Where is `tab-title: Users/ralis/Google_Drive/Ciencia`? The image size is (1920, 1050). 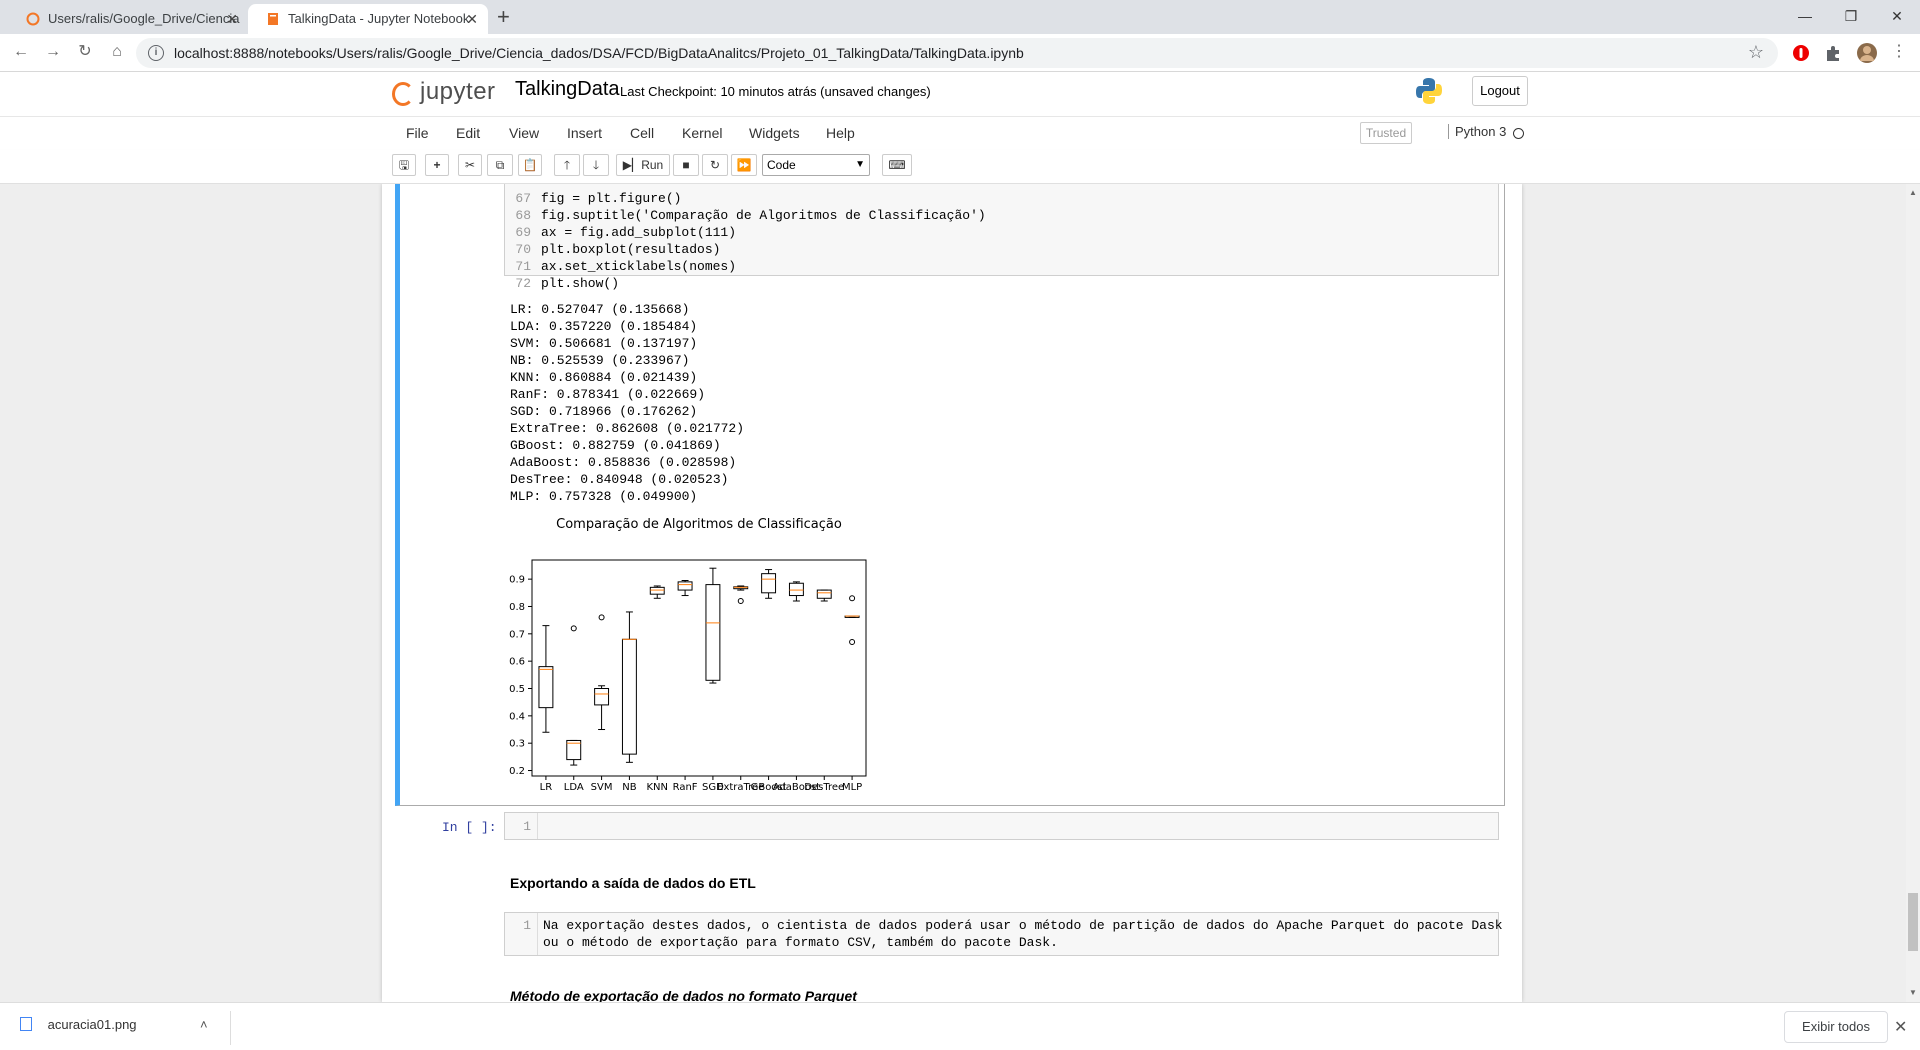 tab-title: Users/ralis/Google_Drive/Ciencia is located at coordinates (144, 18).